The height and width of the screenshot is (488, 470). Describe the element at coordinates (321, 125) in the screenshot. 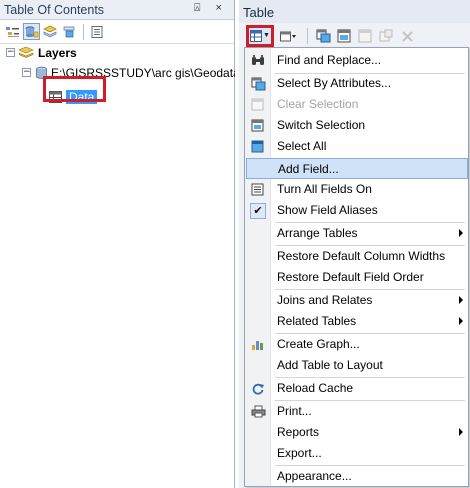

I see `menu-item-label: Switch Selection` at that location.